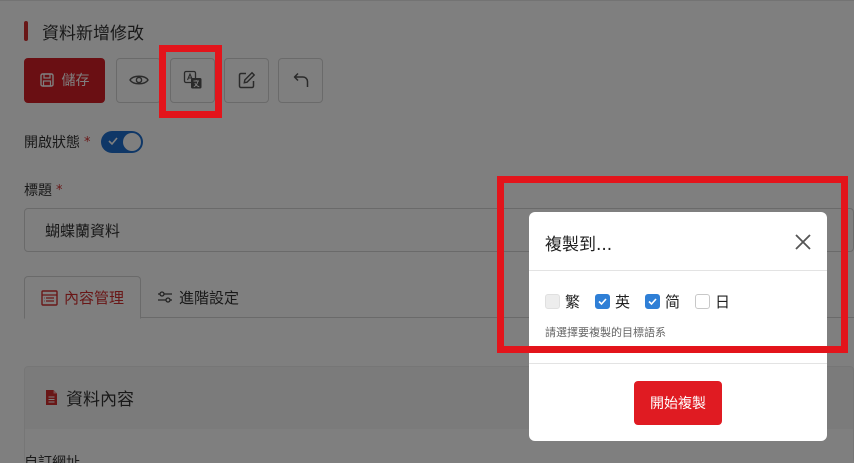 This screenshot has height=463, width=854. Describe the element at coordinates (190, 81) in the screenshot. I see `highlight-box-translate-button` at that location.